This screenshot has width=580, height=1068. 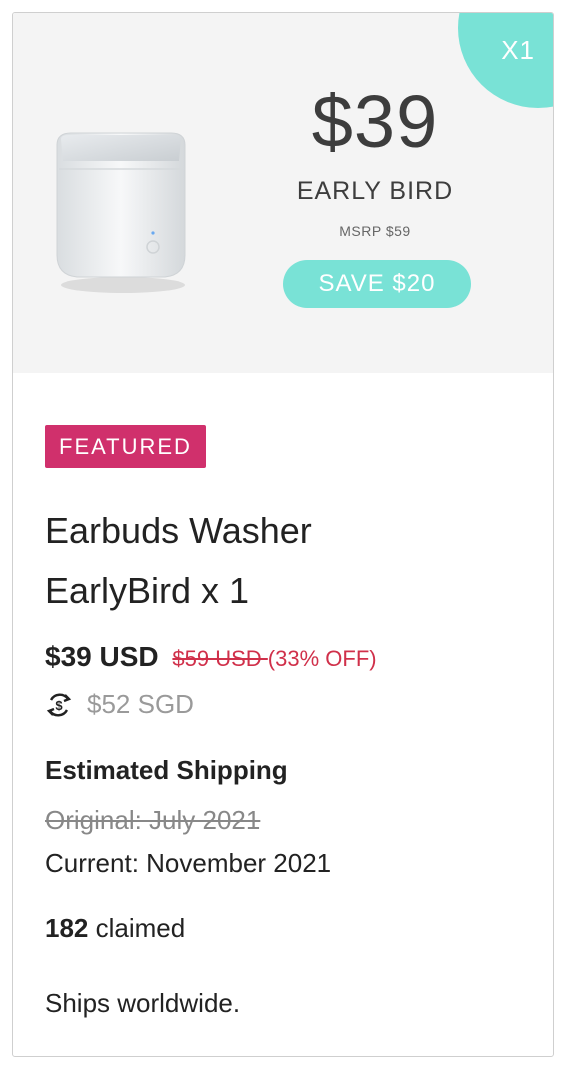 I want to click on original-price: $59 USD, so click(x=220, y=658).